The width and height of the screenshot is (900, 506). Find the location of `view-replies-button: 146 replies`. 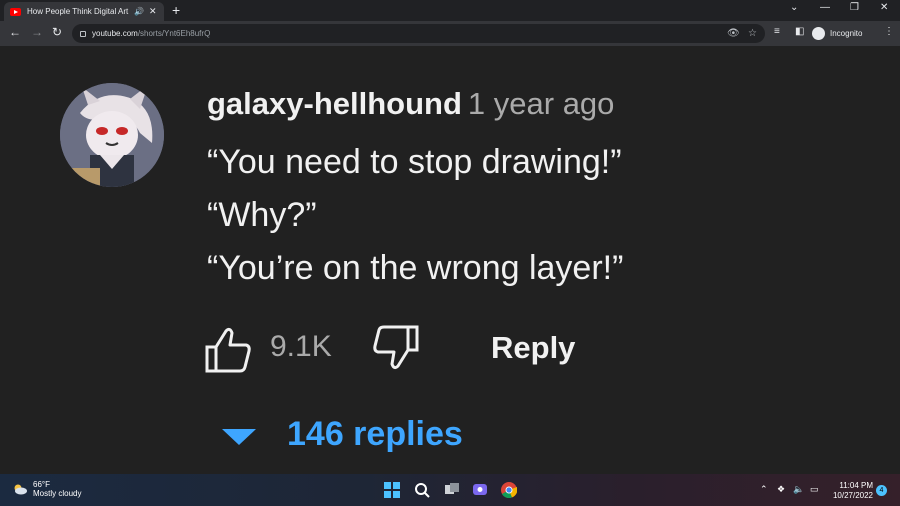

view-replies-button: 146 replies is located at coordinates (372, 435).